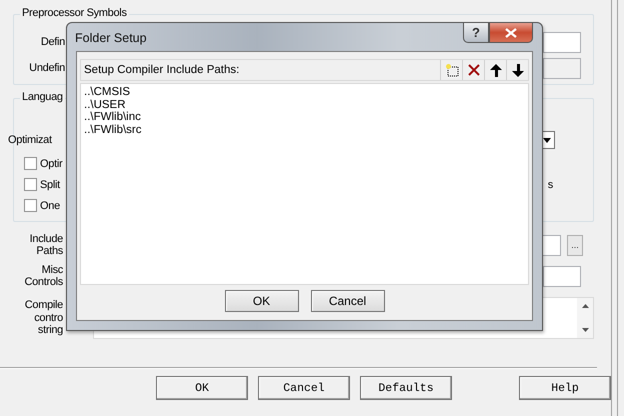 The width and height of the screenshot is (624, 416). What do you see at coordinates (585, 330) in the screenshot?
I see `scroll-down-icon` at bounding box center [585, 330].